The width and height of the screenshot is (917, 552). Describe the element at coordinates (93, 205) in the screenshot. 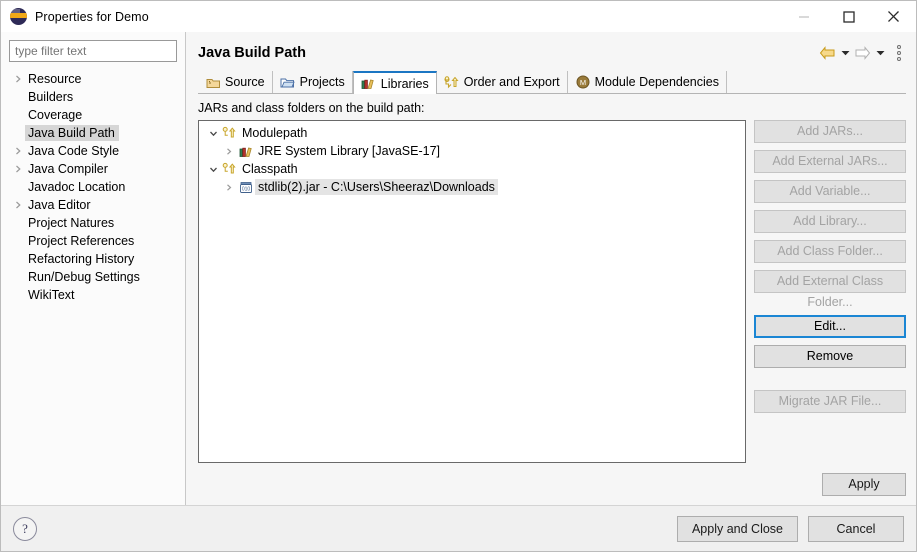

I see `sidebar-item-java-editor: Java Editor` at that location.